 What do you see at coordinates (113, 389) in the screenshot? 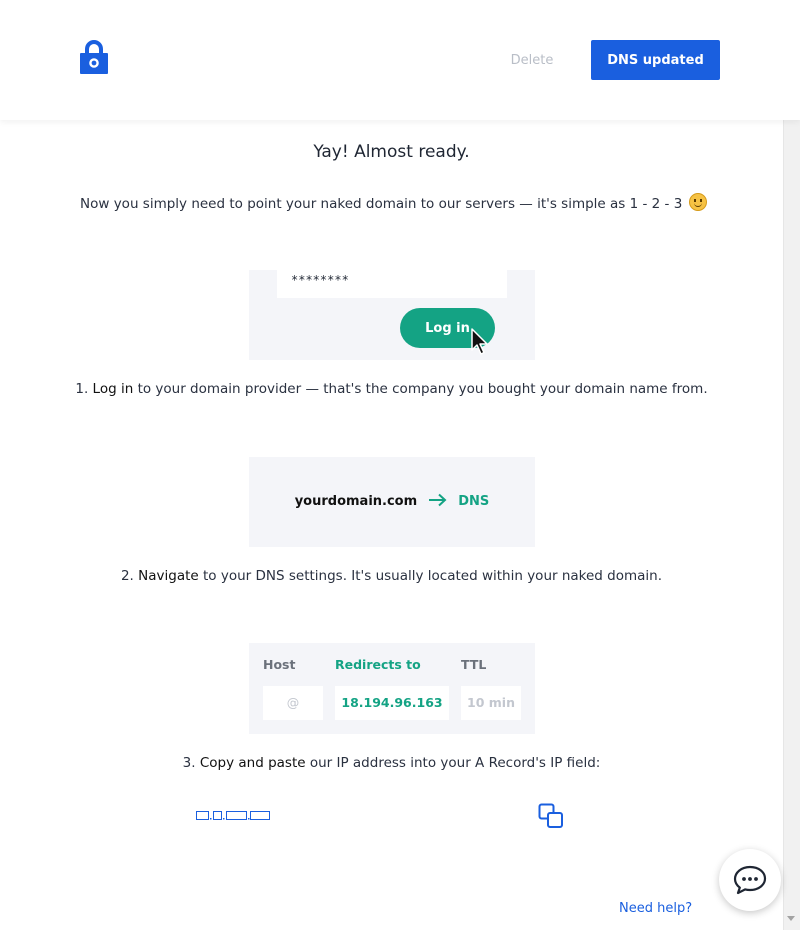
I see `step-1-bold: Log in` at bounding box center [113, 389].